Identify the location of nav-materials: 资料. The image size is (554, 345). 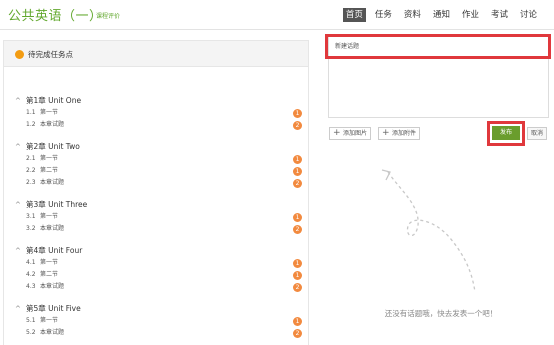
(412, 15).